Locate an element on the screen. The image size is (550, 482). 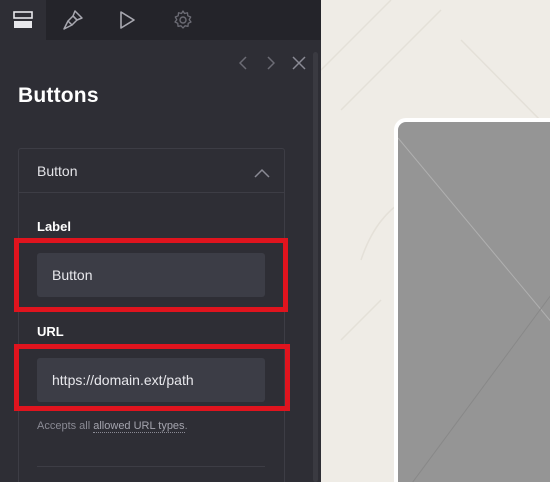
close-button is located at coordinates (299, 63).